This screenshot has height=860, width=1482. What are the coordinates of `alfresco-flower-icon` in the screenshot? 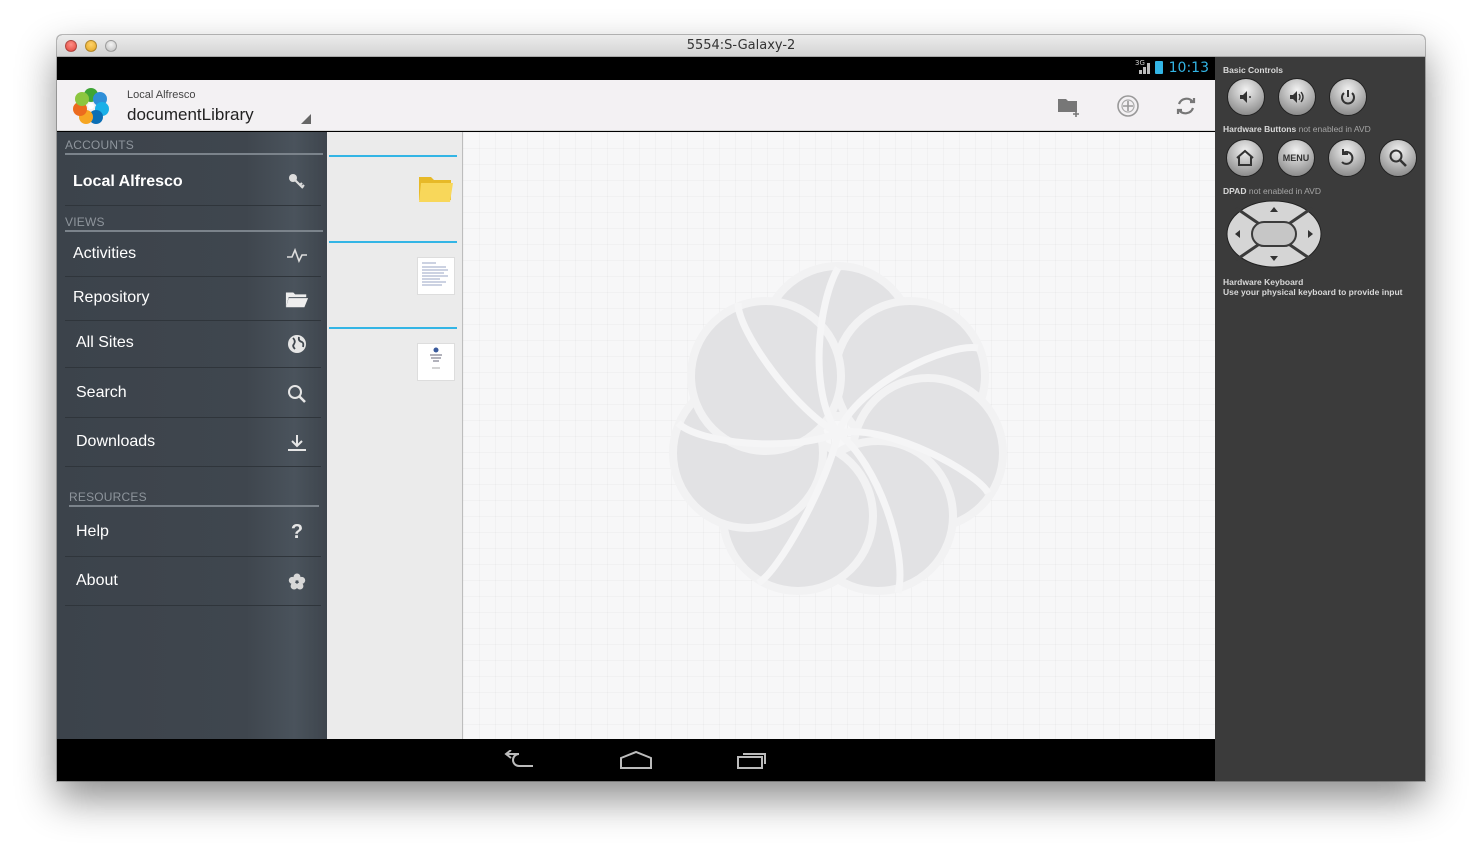 It's located at (297, 582).